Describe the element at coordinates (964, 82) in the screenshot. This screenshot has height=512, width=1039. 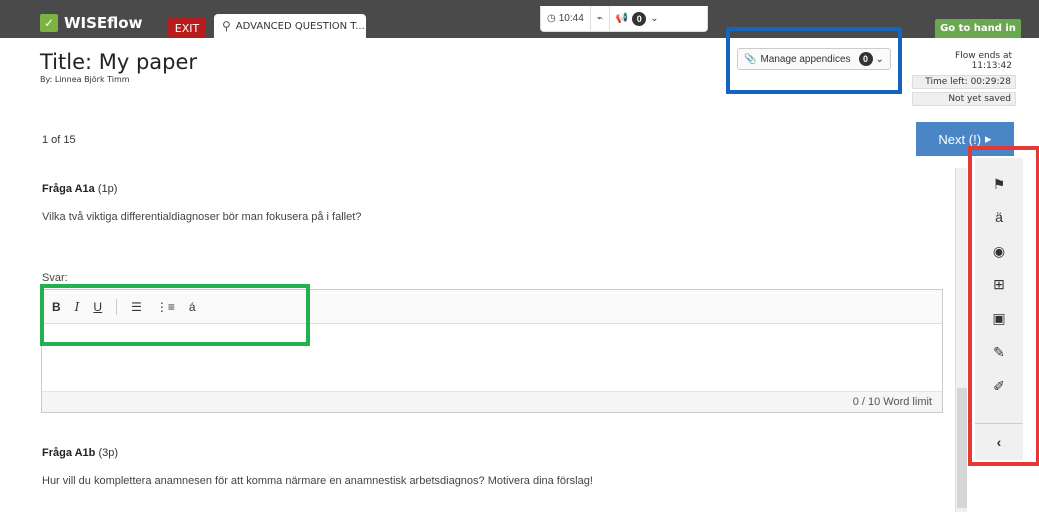
I see `time-left: Time left: 00:29:28` at that location.